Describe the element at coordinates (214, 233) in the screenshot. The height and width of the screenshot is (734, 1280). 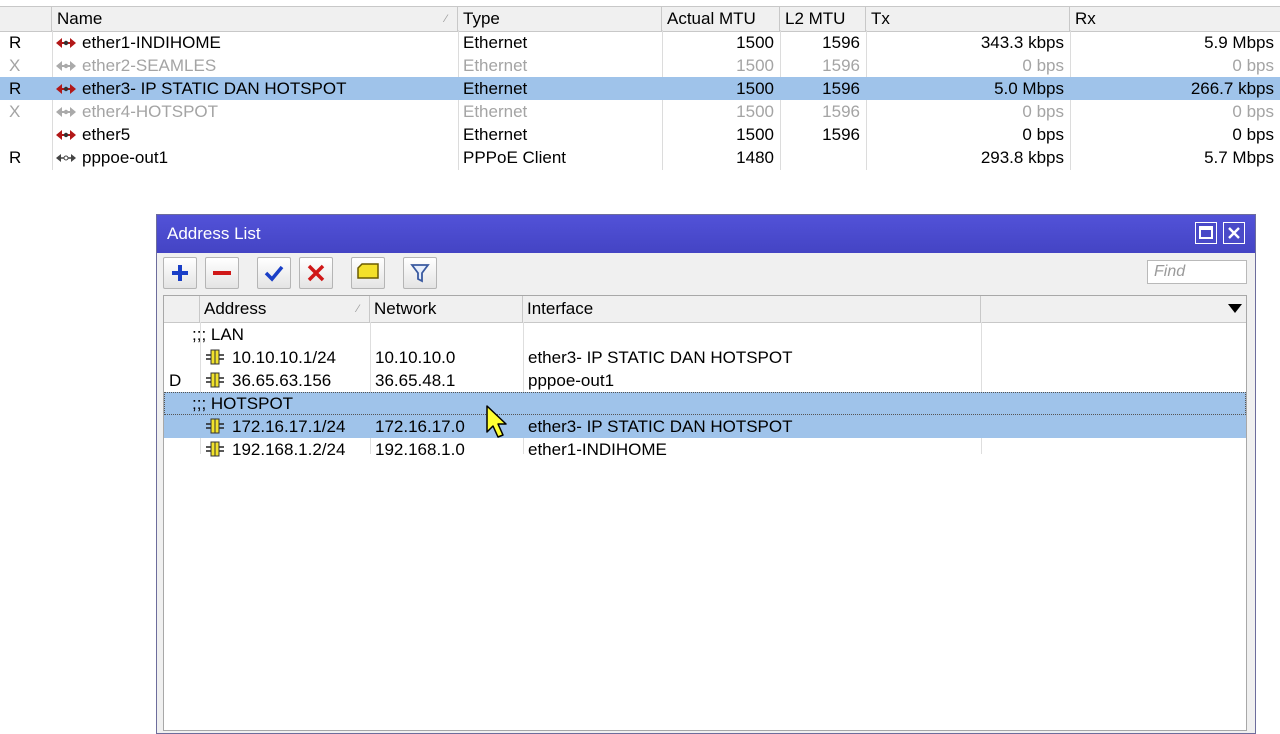
I see `window-title: Address List` at that location.